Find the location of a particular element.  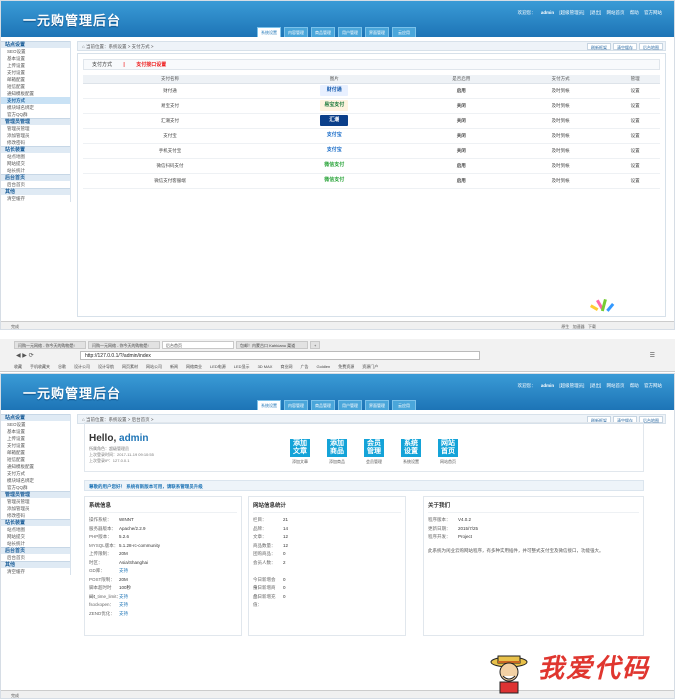

sidebar-item: SEO设置 is located at coordinates (35, 424).